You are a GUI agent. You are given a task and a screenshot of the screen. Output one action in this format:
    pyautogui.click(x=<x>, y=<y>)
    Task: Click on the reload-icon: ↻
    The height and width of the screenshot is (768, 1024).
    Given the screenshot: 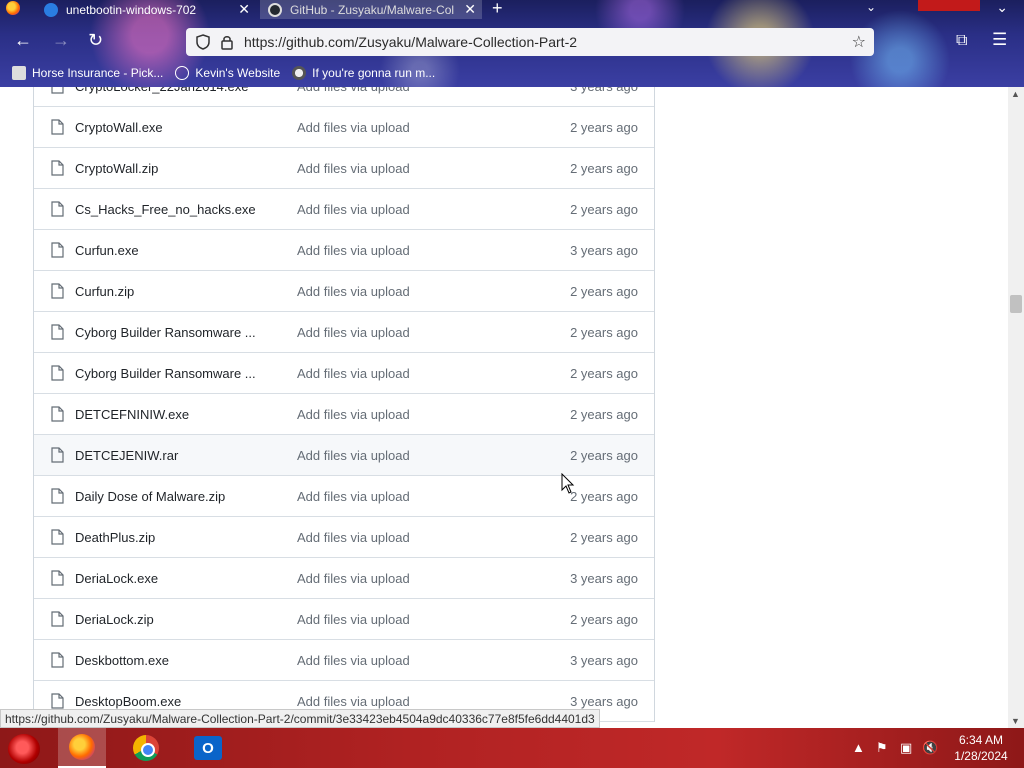 What is the action you would take?
    pyautogui.click(x=95, y=40)
    